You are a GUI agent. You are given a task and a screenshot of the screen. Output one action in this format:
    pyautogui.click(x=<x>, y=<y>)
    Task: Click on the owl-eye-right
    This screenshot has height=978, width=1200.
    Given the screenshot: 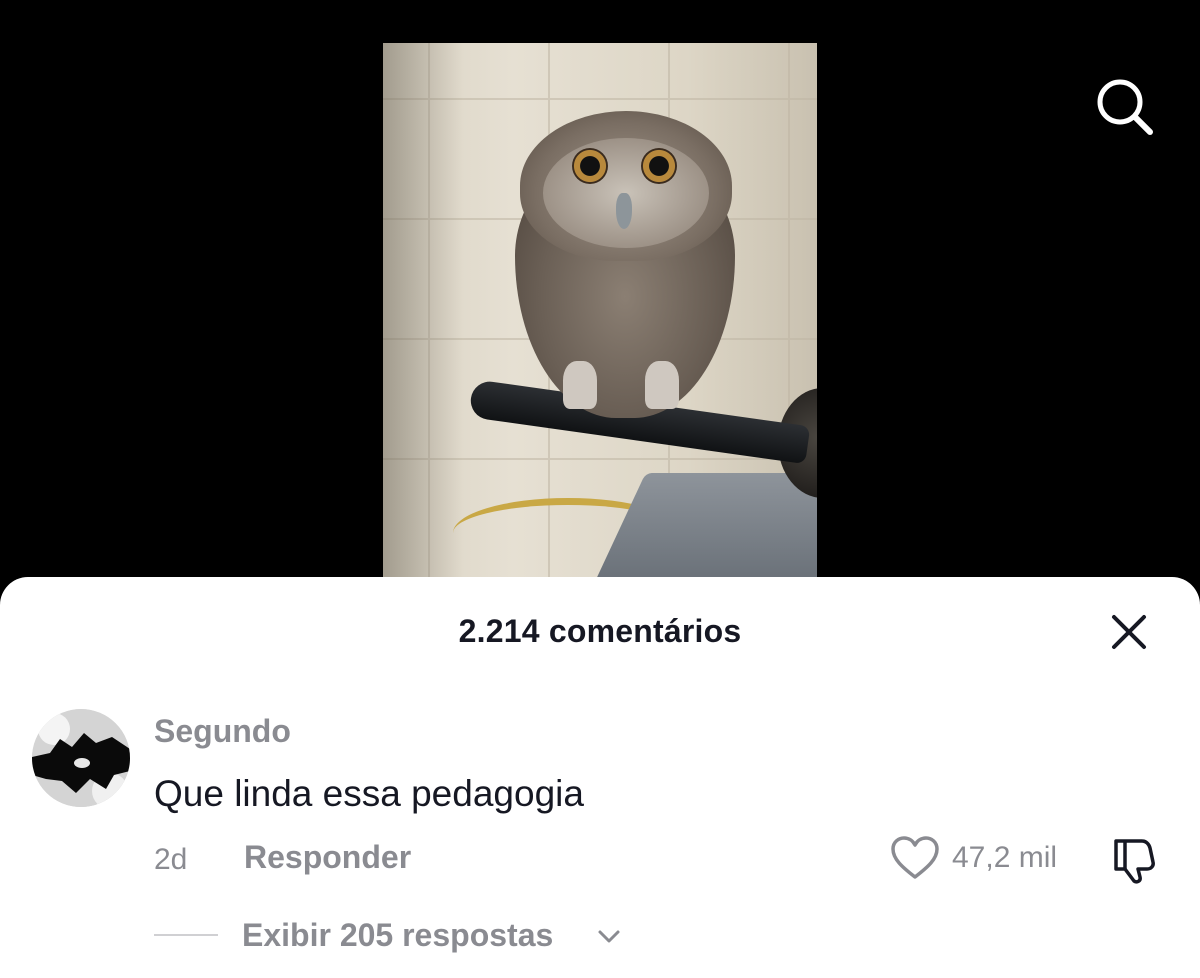 What is the action you would take?
    pyautogui.click(x=659, y=166)
    